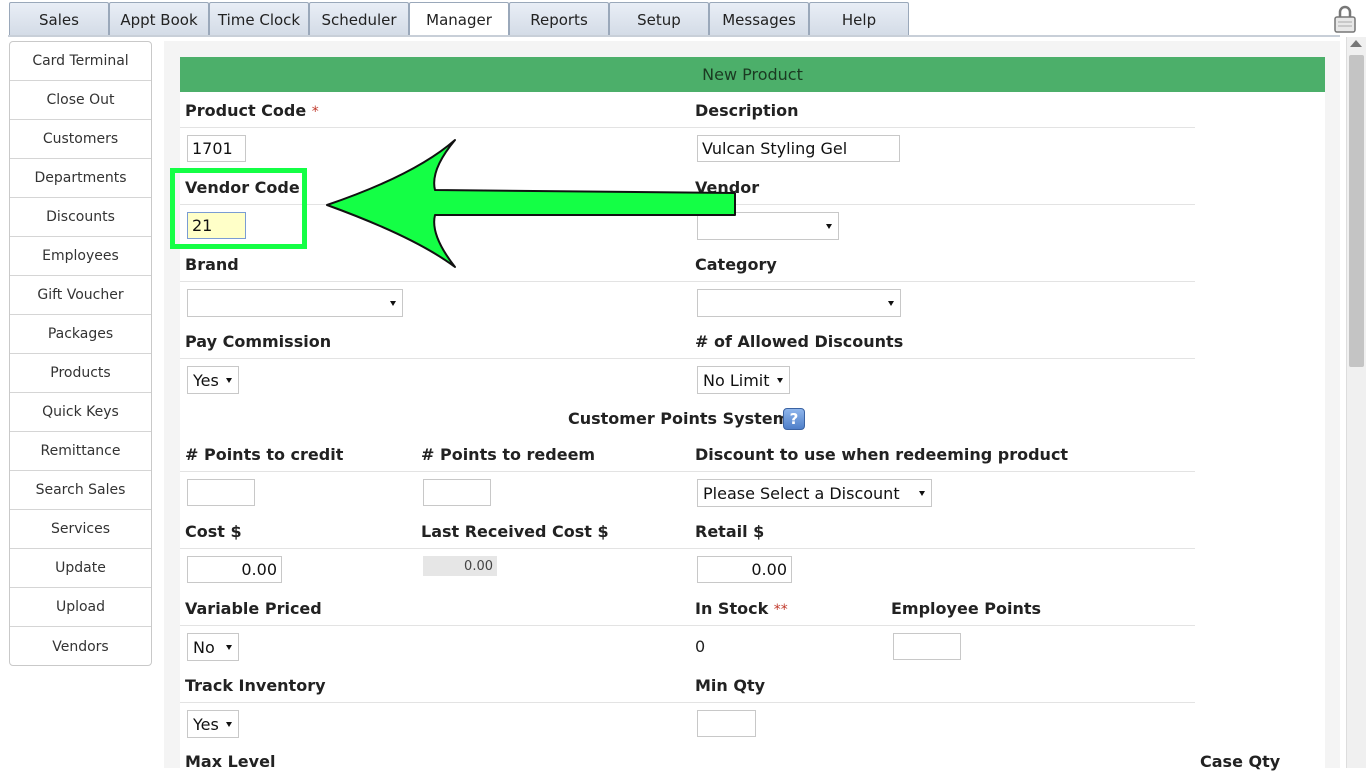  What do you see at coordinates (743, 380) in the screenshot?
I see `allowed-discounts-select: No Limit` at bounding box center [743, 380].